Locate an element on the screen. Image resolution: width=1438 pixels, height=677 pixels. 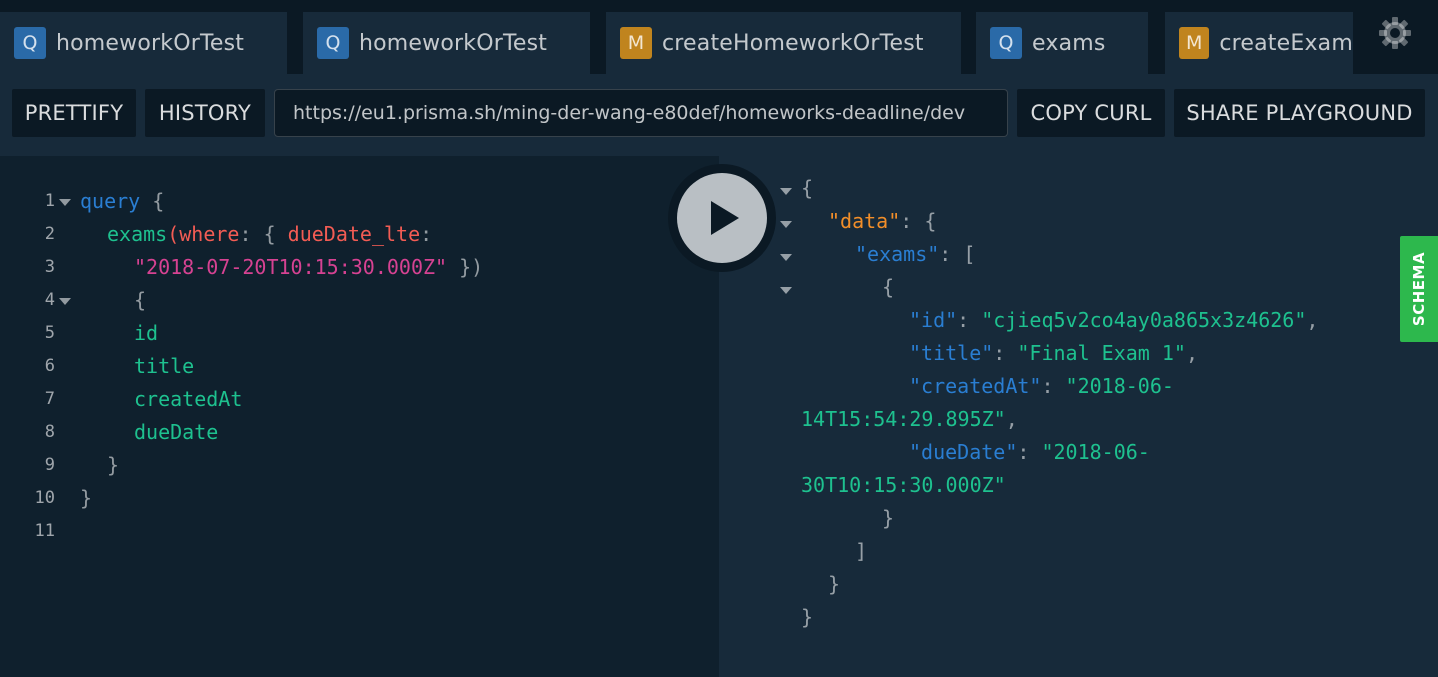
code-line: { is located at coordinates (140, 300).